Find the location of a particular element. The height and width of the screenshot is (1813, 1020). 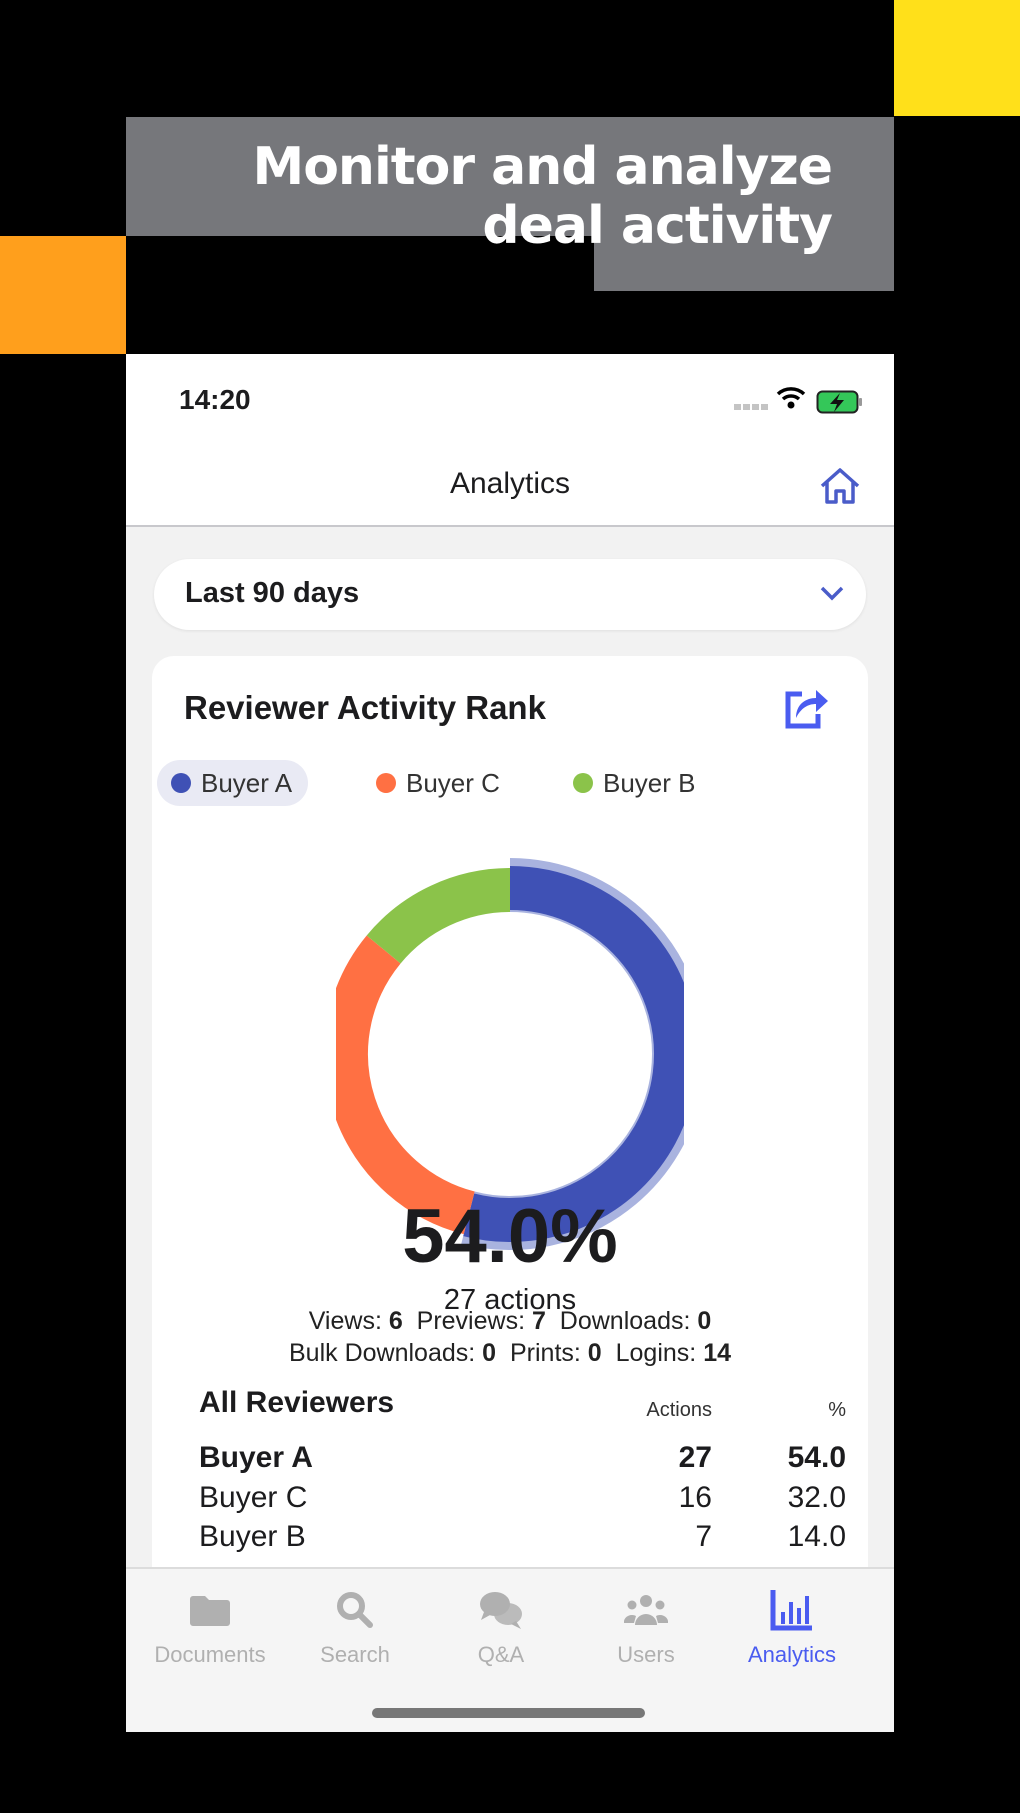

logins-value: 14 is located at coordinates (717, 1353).